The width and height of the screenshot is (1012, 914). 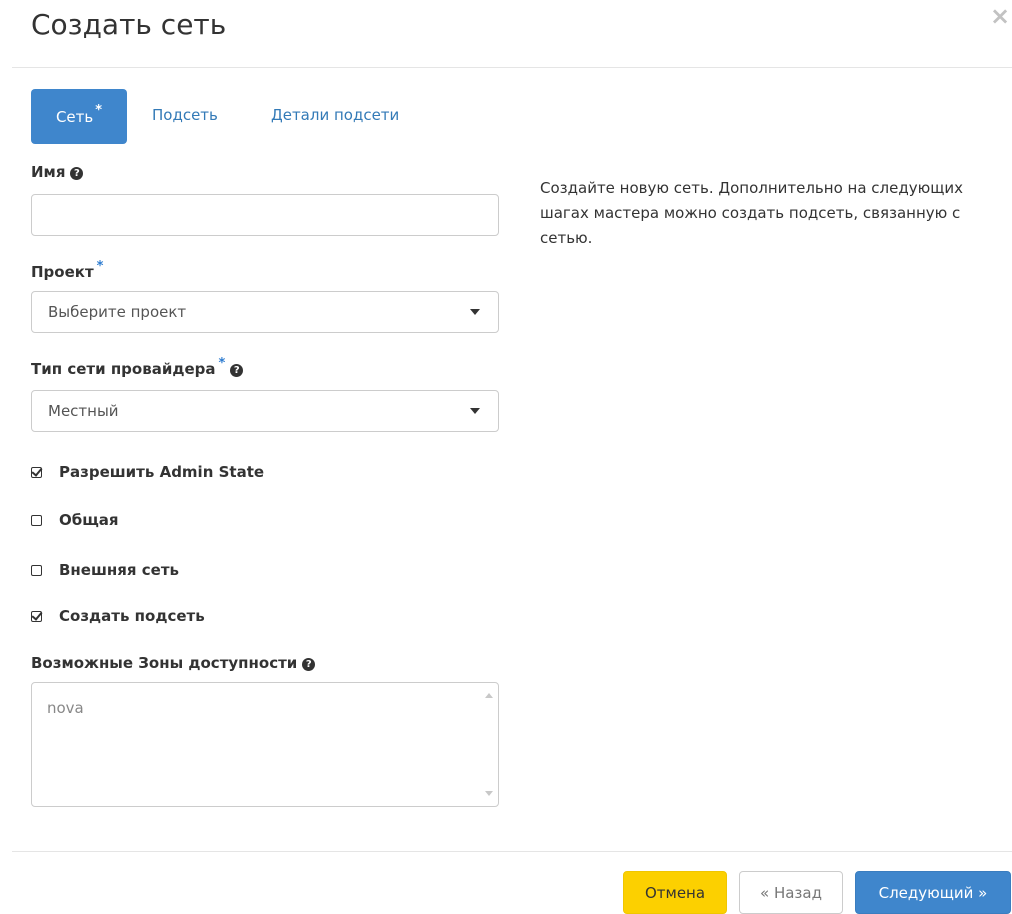 I want to click on name-field, so click(x=265, y=215).